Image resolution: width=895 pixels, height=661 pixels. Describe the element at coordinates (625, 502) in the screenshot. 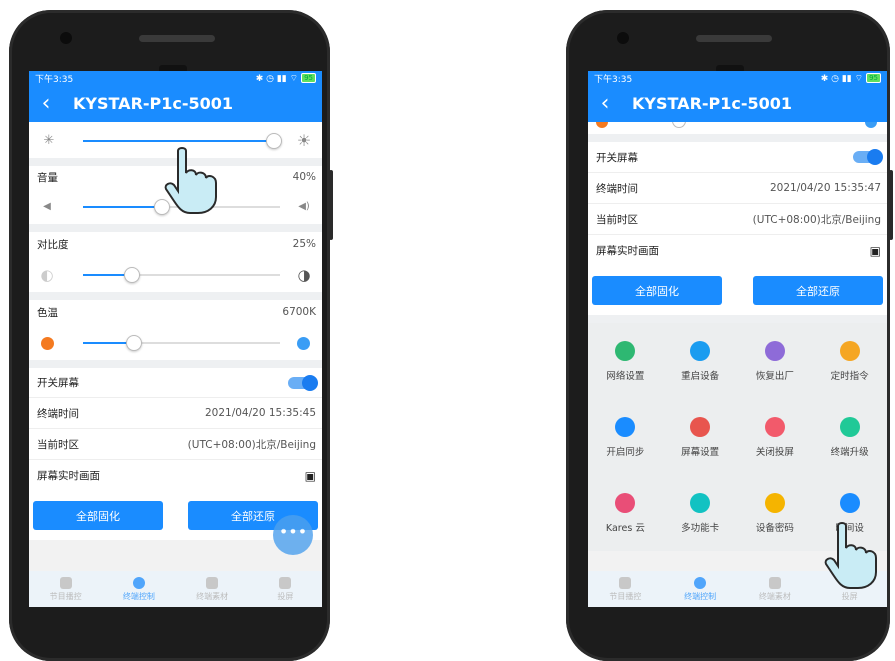

I see `kares-cloud-icon` at that location.